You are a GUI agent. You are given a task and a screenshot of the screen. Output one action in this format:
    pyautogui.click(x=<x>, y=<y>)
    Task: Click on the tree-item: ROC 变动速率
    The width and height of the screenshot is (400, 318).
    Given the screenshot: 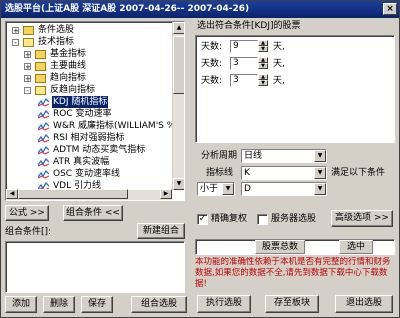 What is the action you would take?
    pyautogui.click(x=89, y=114)
    